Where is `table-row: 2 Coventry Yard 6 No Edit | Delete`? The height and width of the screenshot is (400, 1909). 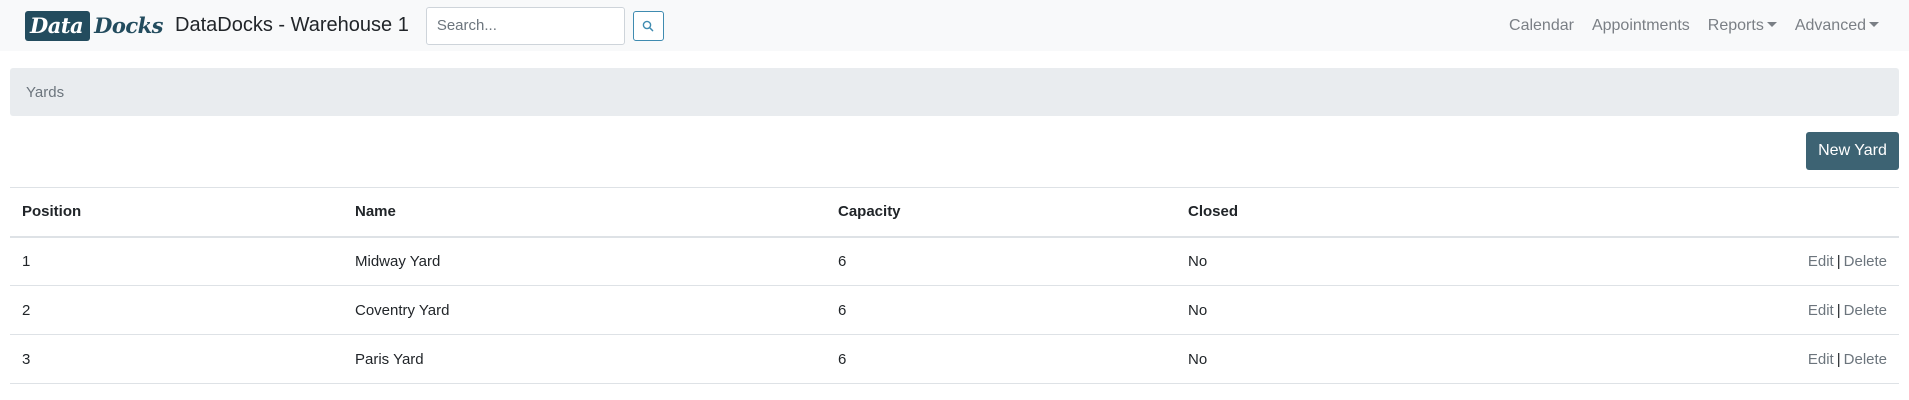
table-row: 2 Coventry Yard 6 No Edit | Delete is located at coordinates (954, 310).